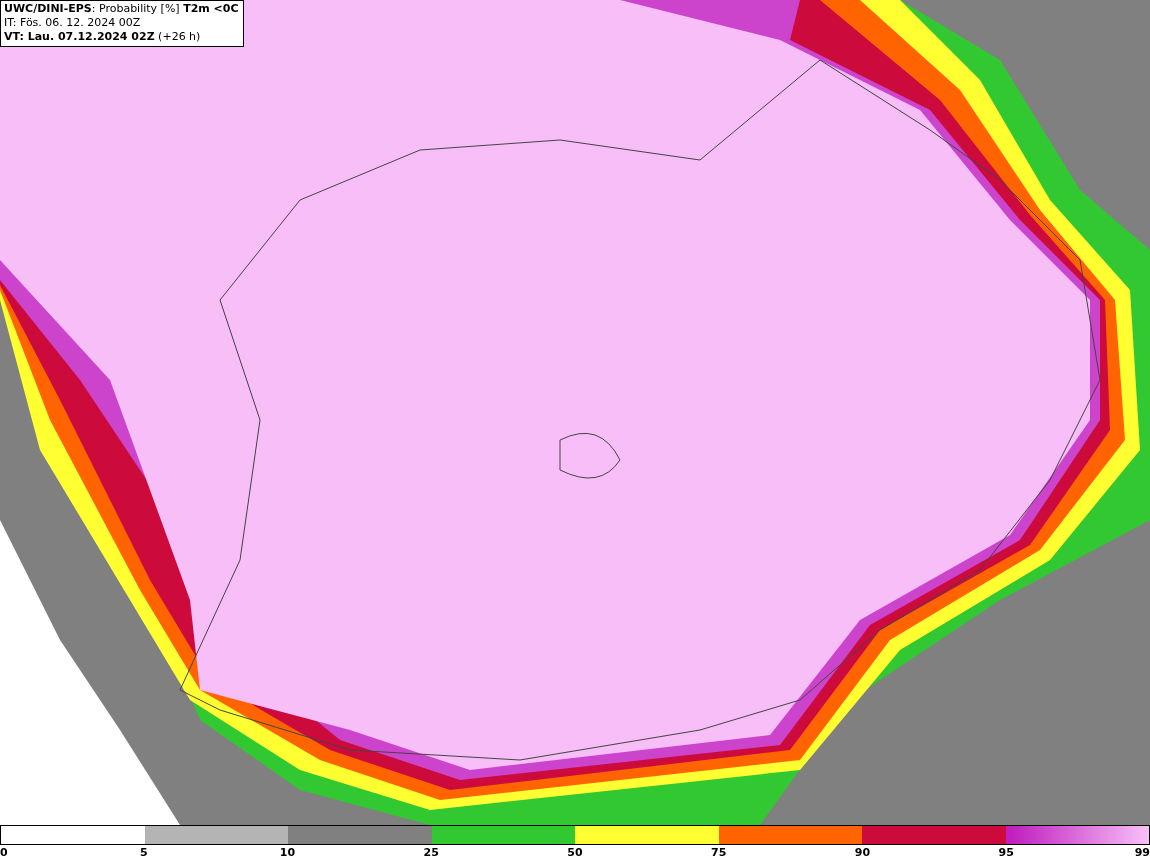  What do you see at coordinates (73, 23) in the screenshot?
I see `header-line: IT: Fös. 06. 12. 2024 00Z` at bounding box center [73, 23].